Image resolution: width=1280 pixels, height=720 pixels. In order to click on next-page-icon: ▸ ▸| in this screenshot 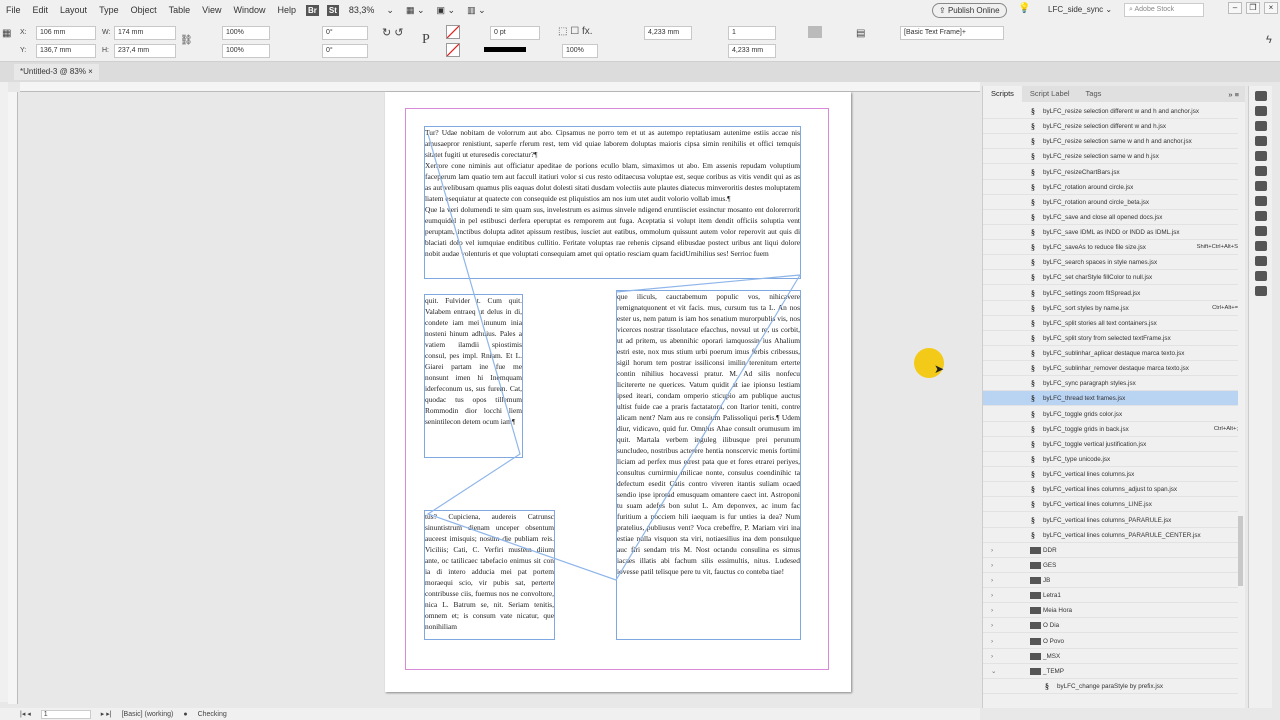, I will do `click(106, 714)`.